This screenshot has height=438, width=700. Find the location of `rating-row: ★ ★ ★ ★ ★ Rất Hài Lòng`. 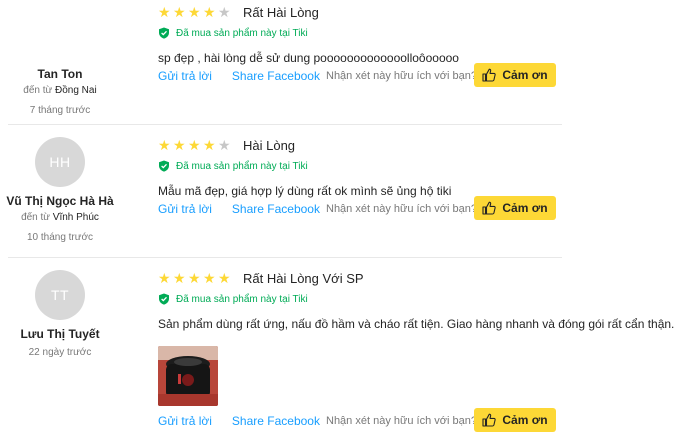

rating-row: ★ ★ ★ ★ ★ Rất Hài Lòng is located at coordinates (428, 12).